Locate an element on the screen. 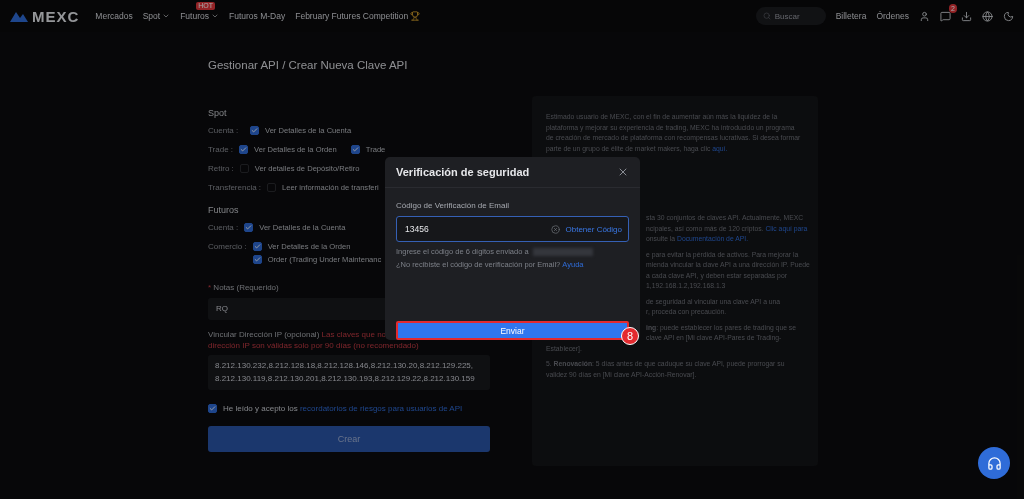 The image size is (1024, 499). user-icon is located at coordinates (924, 16).